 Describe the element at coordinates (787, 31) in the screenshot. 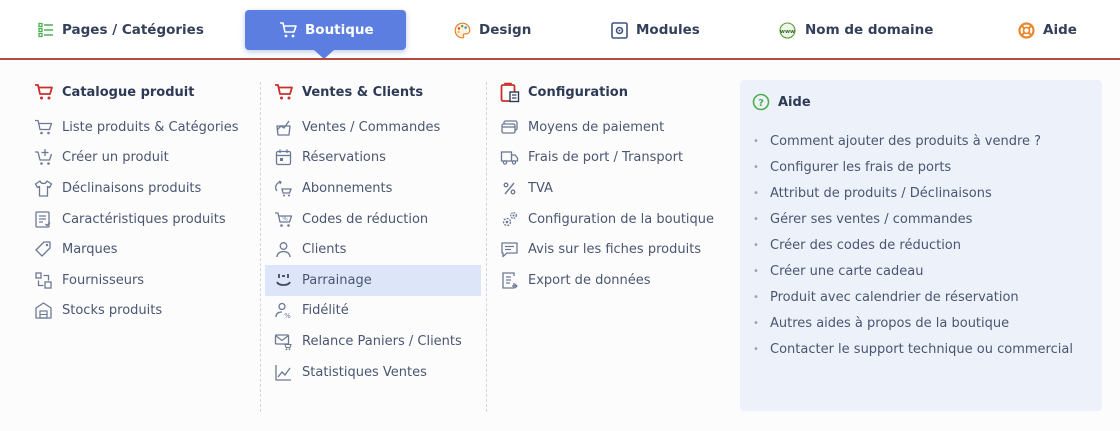

I see `svg-text: www` at that location.